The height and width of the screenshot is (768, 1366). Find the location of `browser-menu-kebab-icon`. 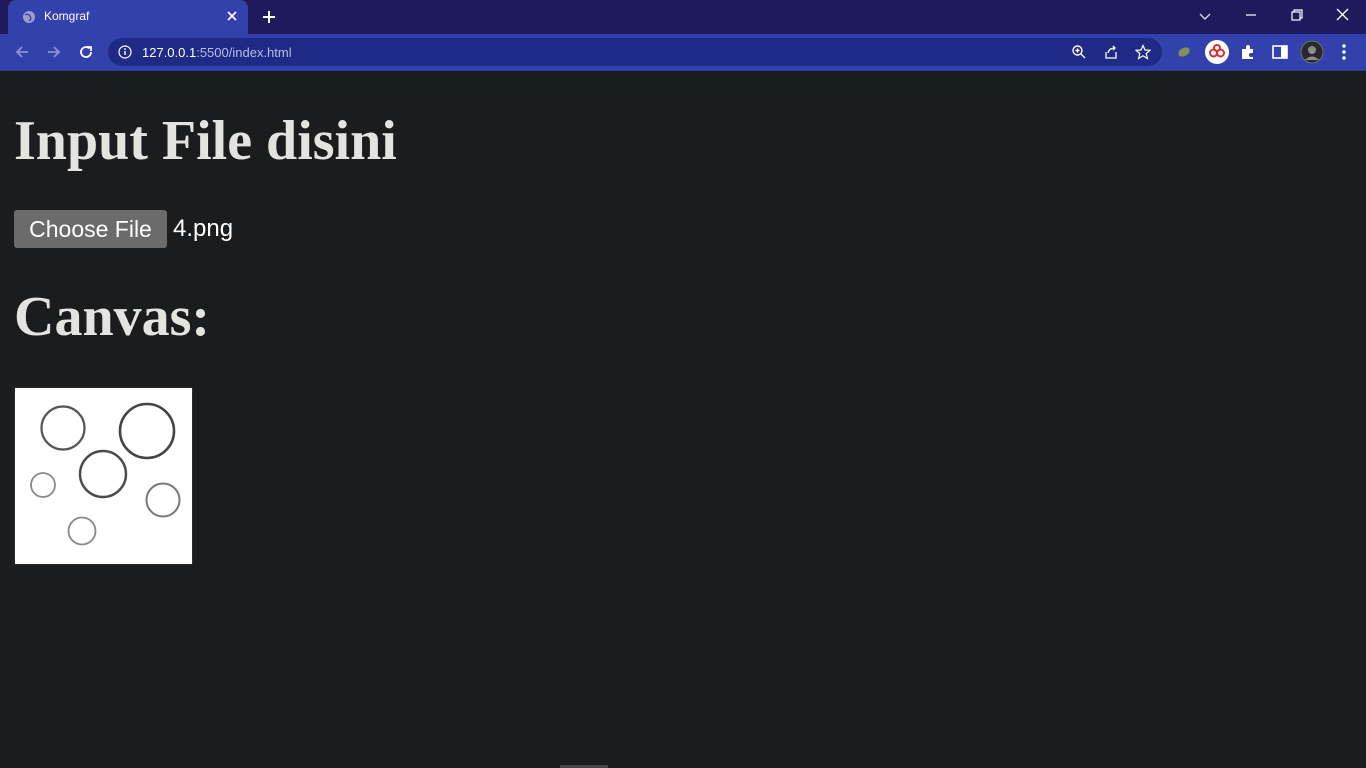

browser-menu-kebab-icon is located at coordinates (1344, 52).